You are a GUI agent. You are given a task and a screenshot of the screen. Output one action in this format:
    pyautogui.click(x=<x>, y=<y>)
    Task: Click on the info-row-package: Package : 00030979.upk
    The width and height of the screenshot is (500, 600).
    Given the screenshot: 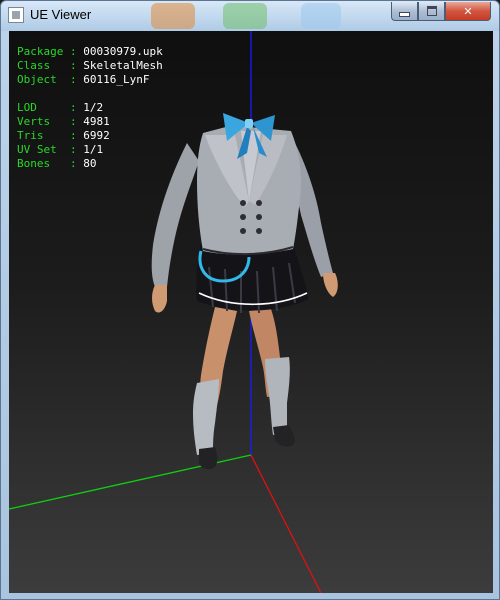 What is the action you would take?
    pyautogui.click(x=90, y=52)
    